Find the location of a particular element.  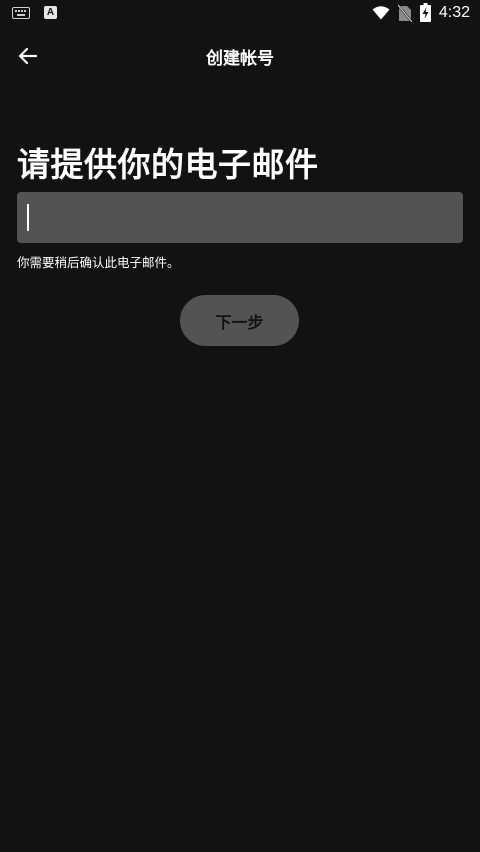

page-title: 创建帐号 is located at coordinates (240, 59).